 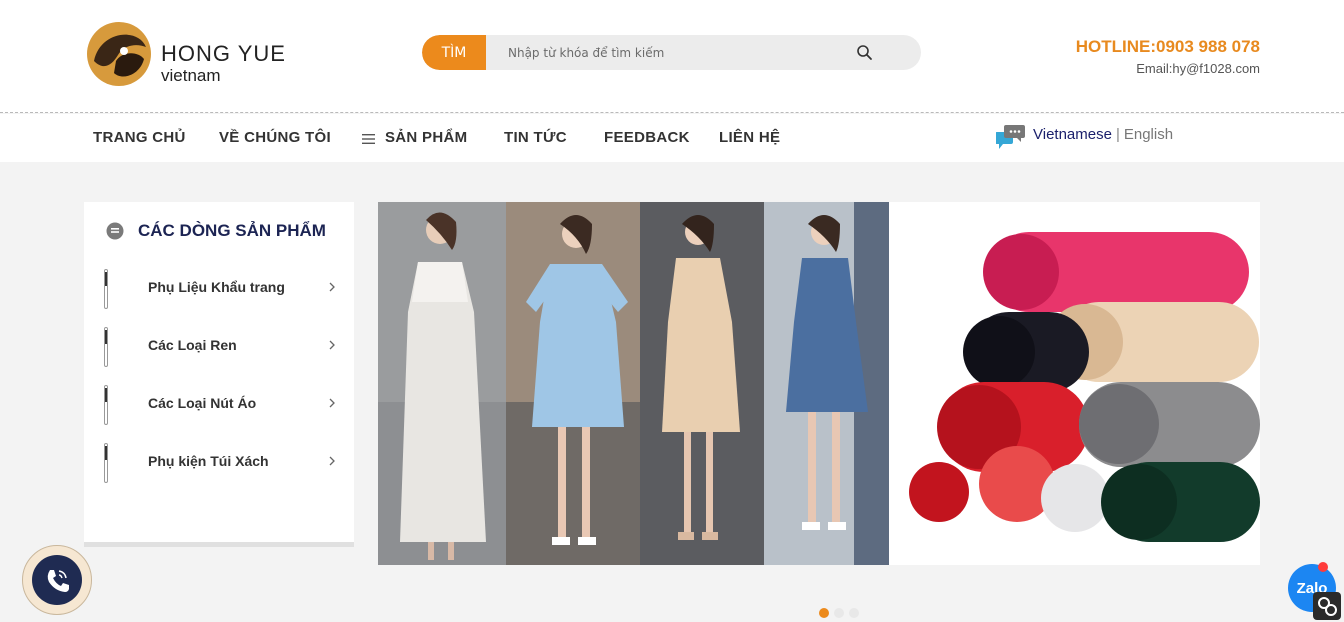 I want to click on logo-title: HONG YUE, so click(x=223, y=53).